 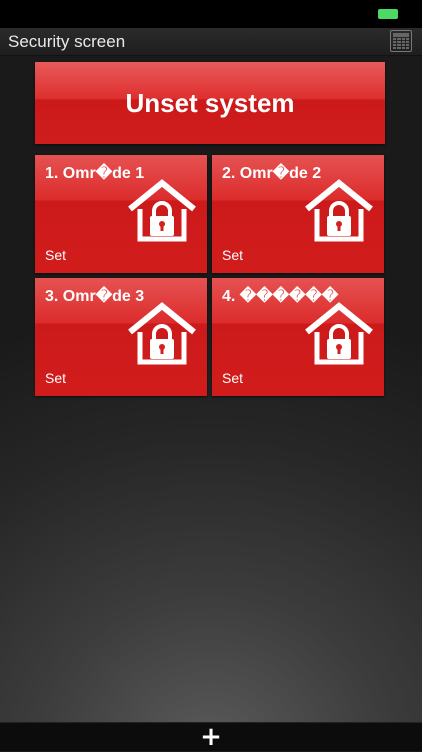 I want to click on bottom-toolbar: +, so click(x=211, y=736).